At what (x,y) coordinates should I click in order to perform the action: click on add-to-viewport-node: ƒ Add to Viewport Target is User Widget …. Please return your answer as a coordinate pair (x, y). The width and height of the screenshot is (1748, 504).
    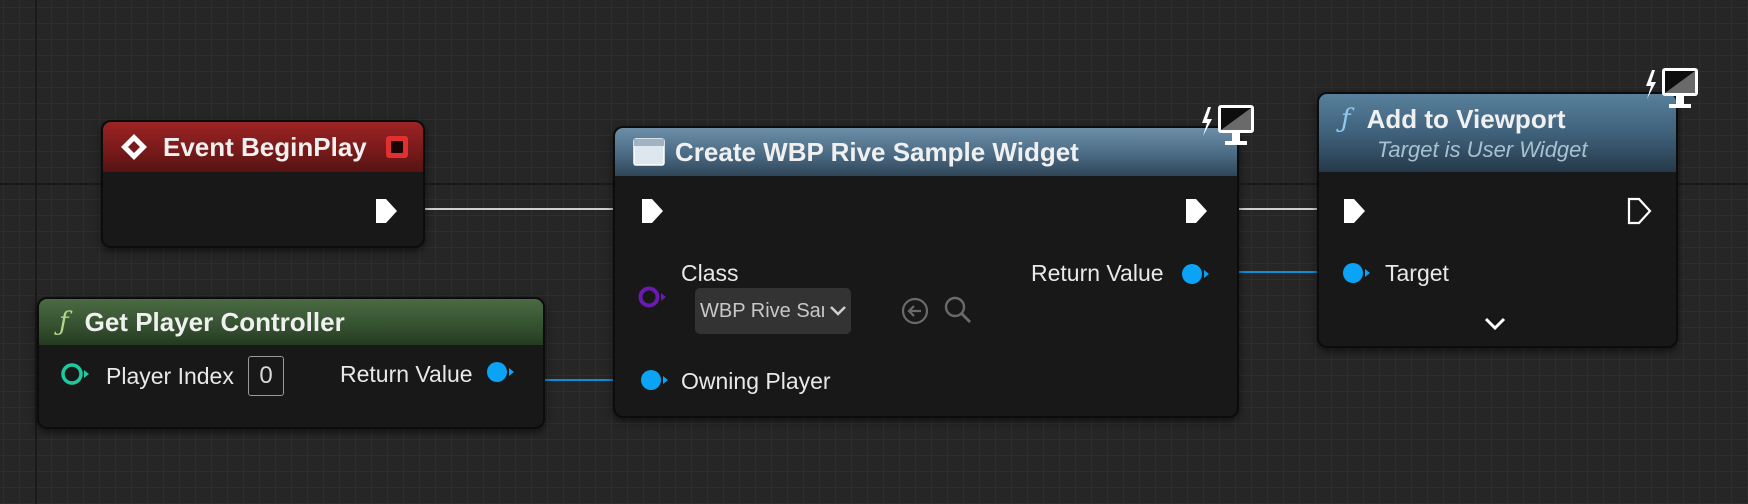
    Looking at the image, I should click on (1497, 220).